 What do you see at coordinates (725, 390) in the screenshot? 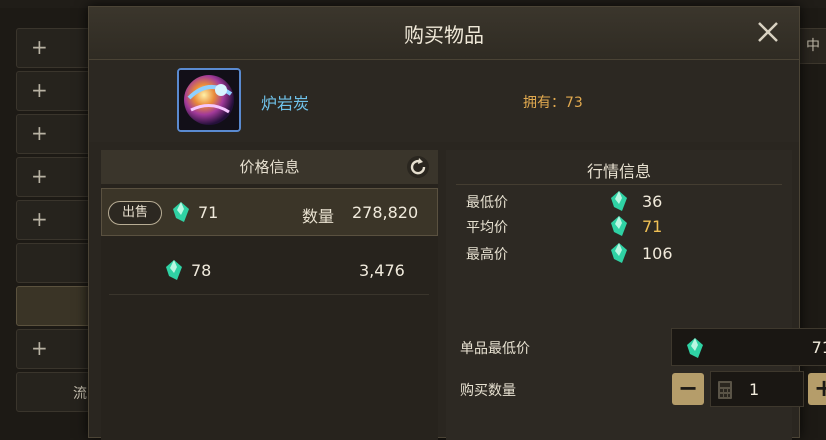
I see `calculator-icon` at bounding box center [725, 390].